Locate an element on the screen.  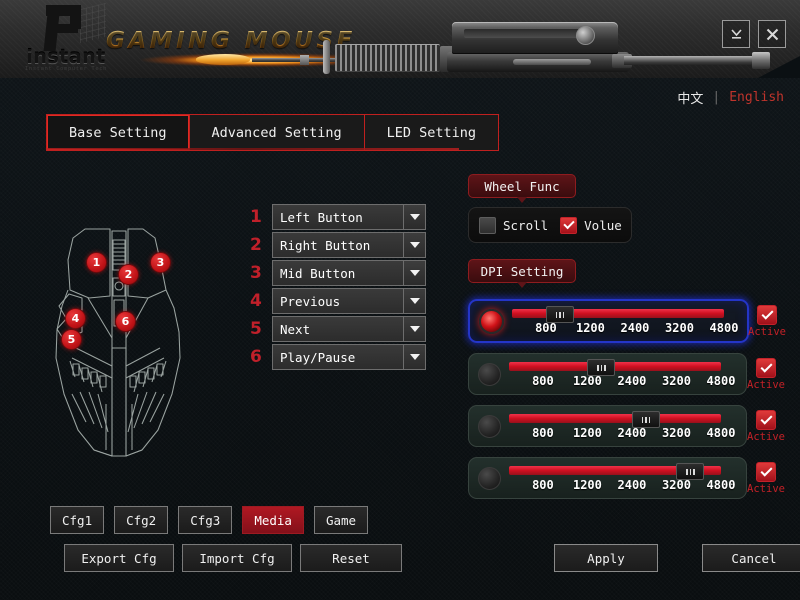
mouse-badge-6: 6 is located at coordinates (125, 321).